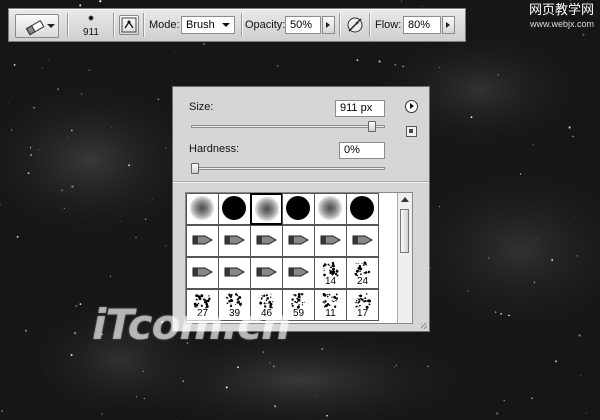  I want to click on brush-size-label: 14, so click(330, 281).